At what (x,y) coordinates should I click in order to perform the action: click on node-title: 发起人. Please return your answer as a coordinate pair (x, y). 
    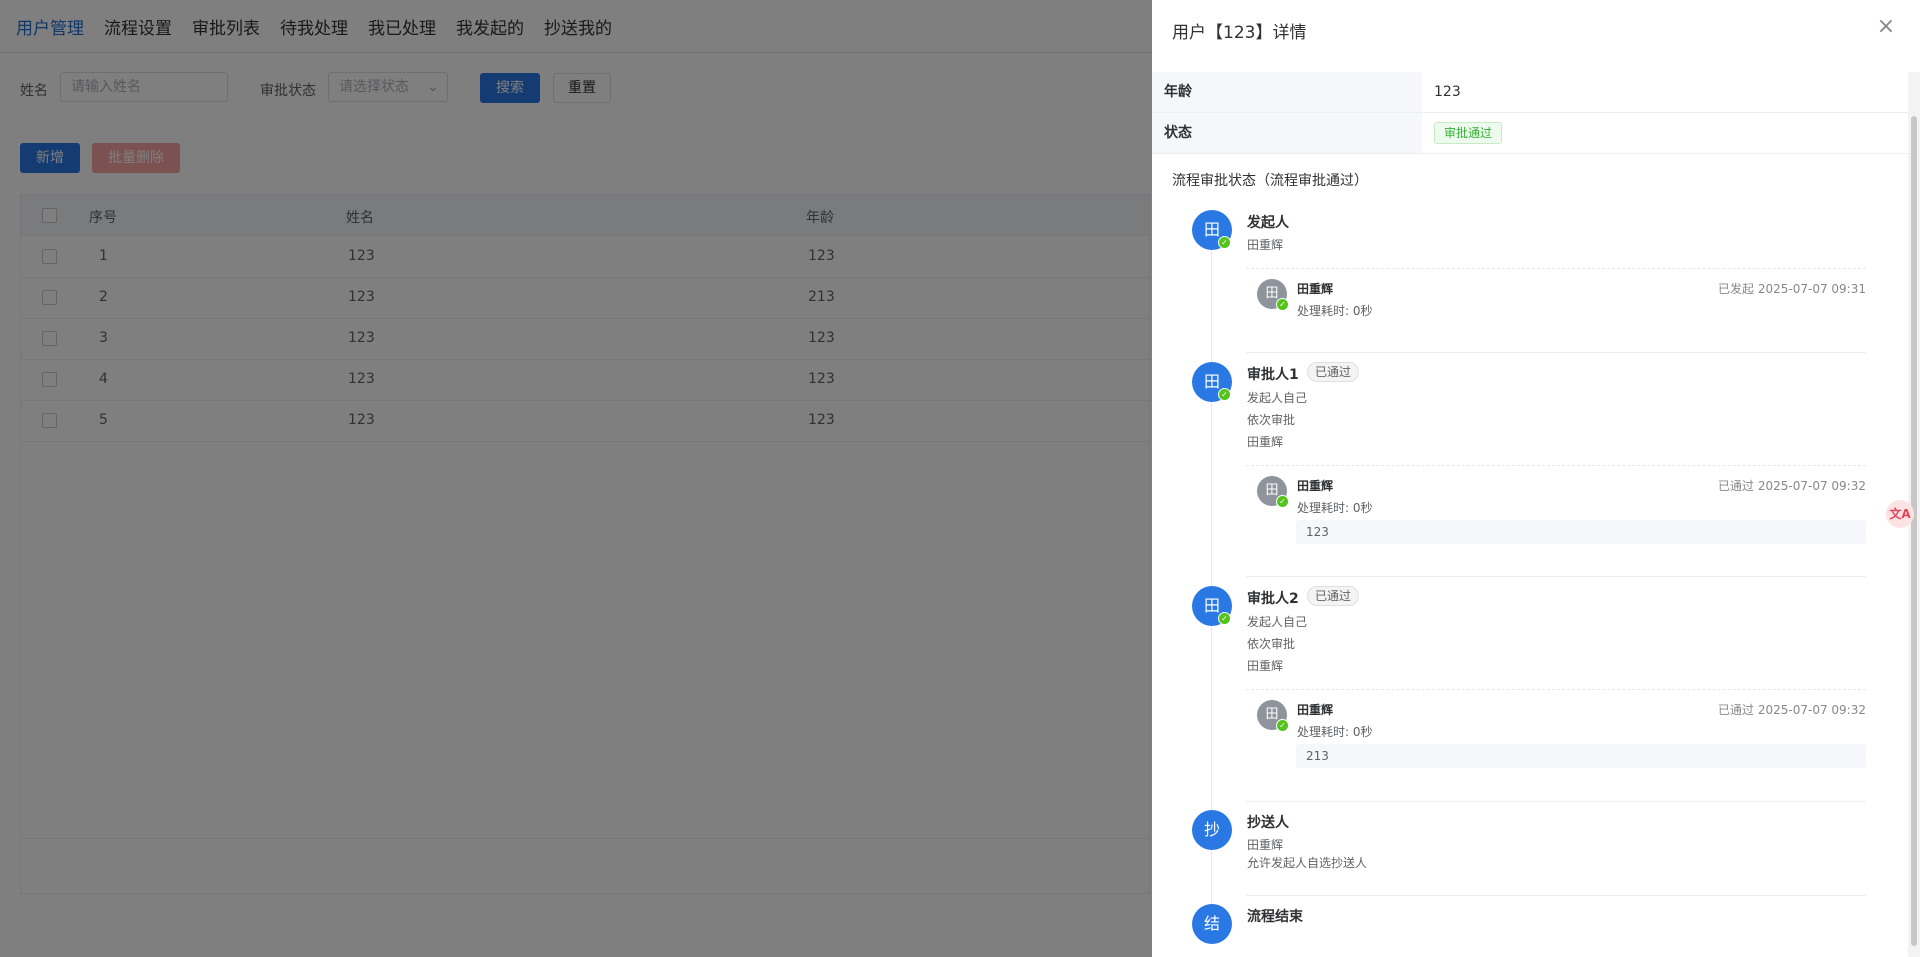
    Looking at the image, I should click on (1268, 223).